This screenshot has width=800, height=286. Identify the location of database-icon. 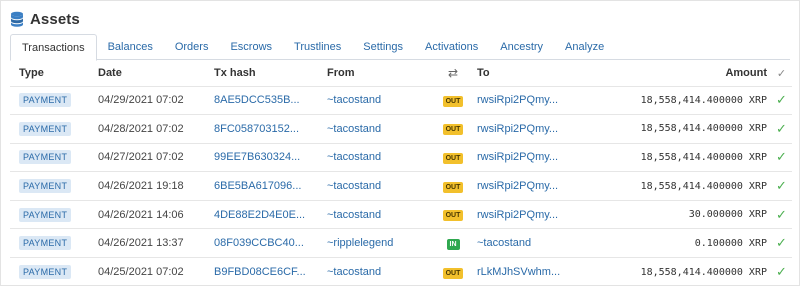
(17, 19).